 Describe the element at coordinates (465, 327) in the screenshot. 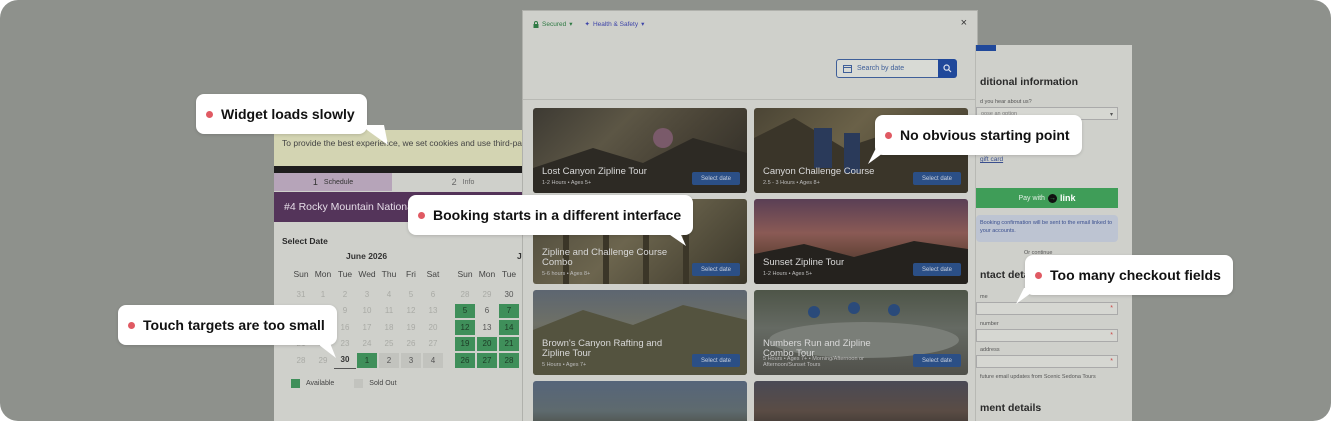

I see `calendar-day-available: 12` at that location.